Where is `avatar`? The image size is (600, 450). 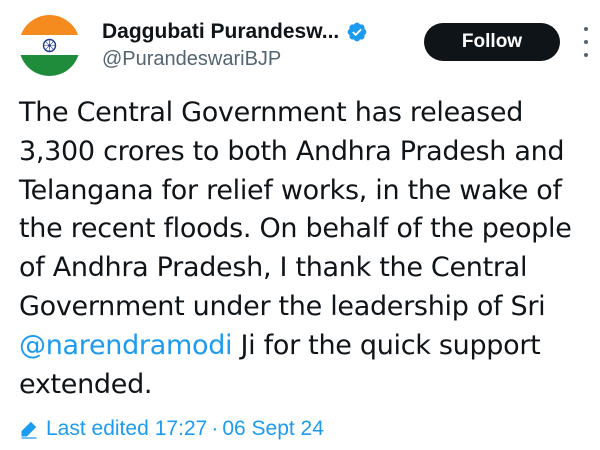 avatar is located at coordinates (49, 45).